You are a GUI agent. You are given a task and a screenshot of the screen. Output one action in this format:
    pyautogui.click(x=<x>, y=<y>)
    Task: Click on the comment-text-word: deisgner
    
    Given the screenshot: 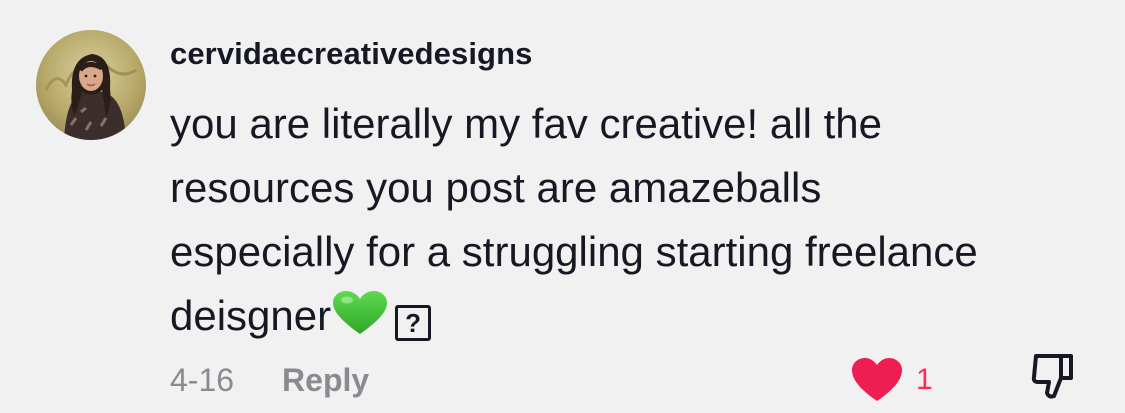 What is the action you would take?
    pyautogui.click(x=251, y=315)
    